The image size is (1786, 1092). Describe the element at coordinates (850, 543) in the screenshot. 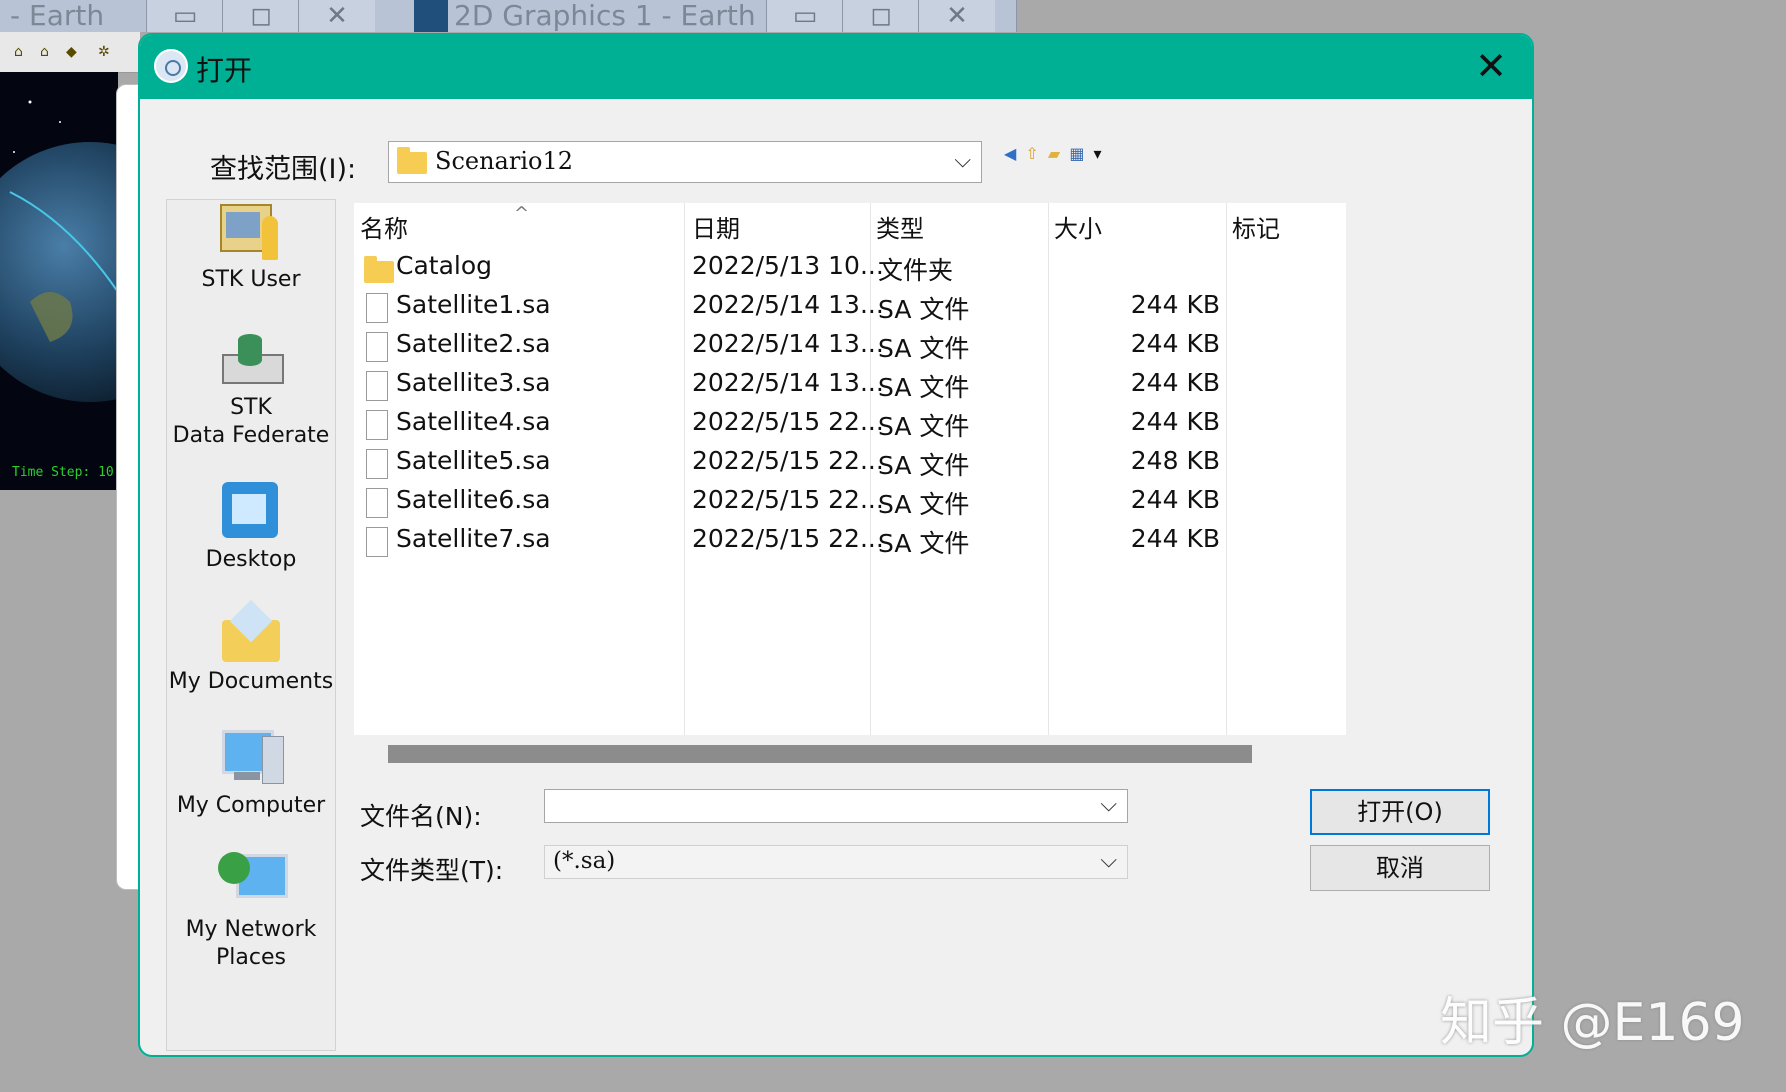

I see `table-row: Satellite7.sa 2022/5/15 22... SA 文件 244 KB` at that location.